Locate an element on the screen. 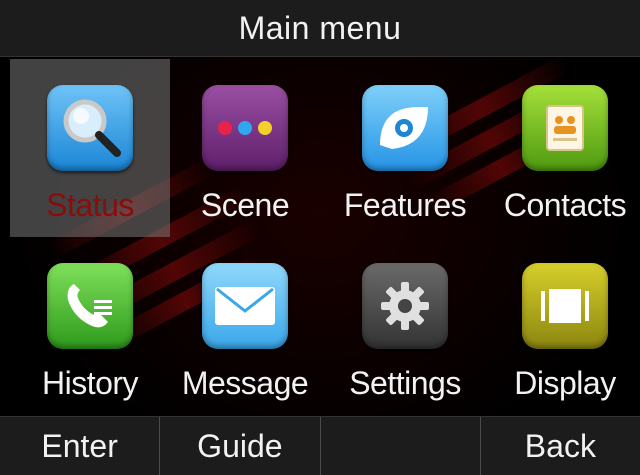 Image resolution: width=640 pixels, height=475 pixels. menu-item-status: Status is located at coordinates (90, 148).